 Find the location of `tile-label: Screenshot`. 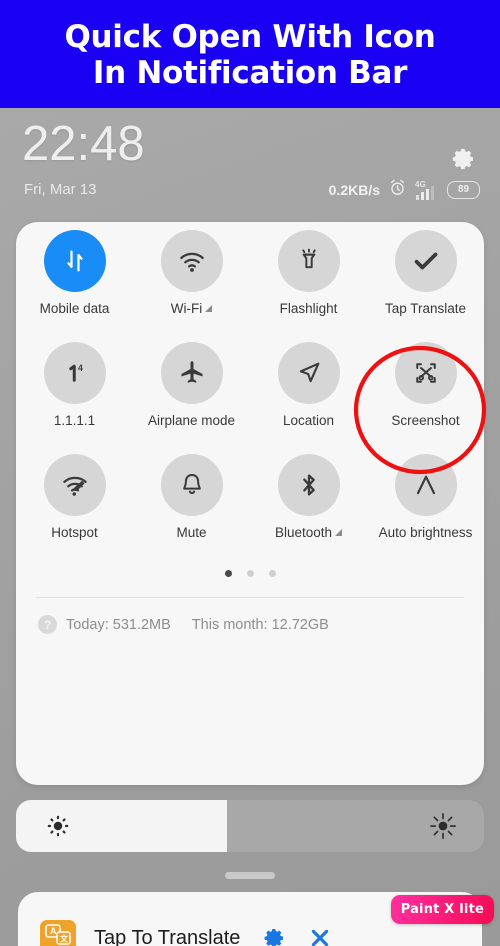

tile-label: Screenshot is located at coordinates (425, 421).